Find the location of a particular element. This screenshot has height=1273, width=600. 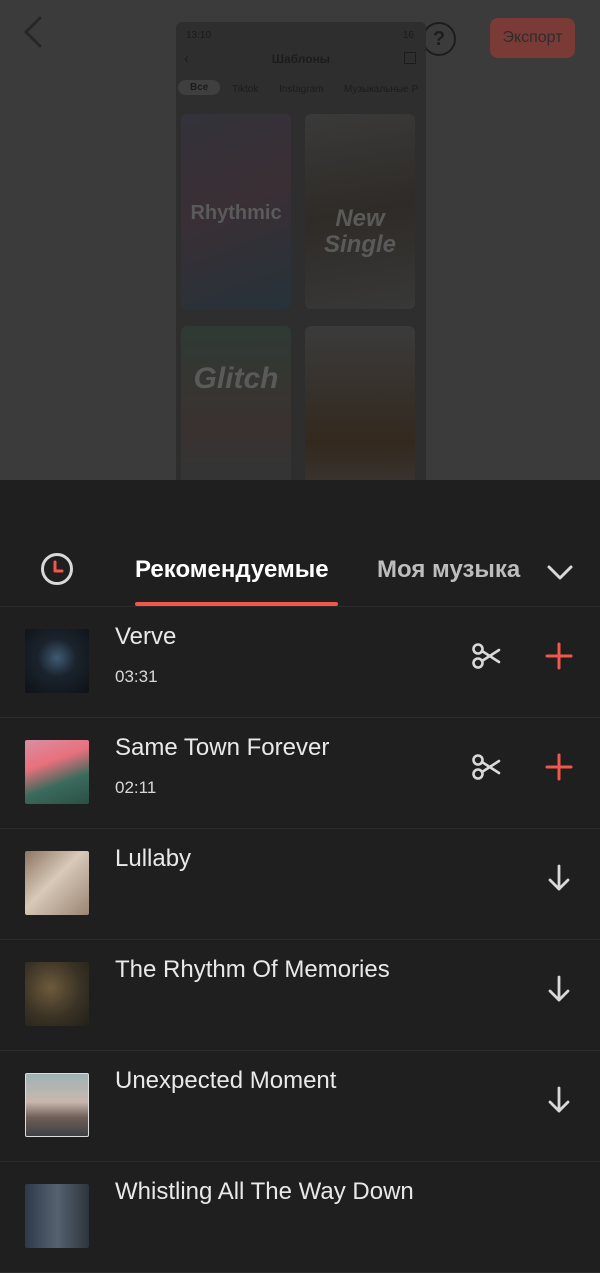

track-row: The Rhythm Of Memories is located at coordinates (300, 995).